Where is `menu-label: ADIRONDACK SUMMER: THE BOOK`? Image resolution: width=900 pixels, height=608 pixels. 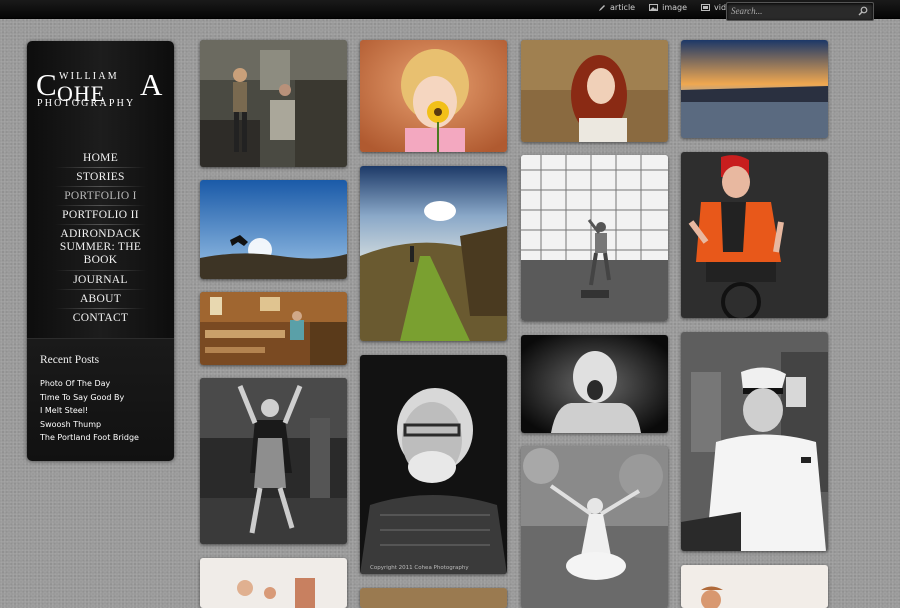 menu-label: ADIRONDACK SUMMER: THE BOOK is located at coordinates (100, 247).